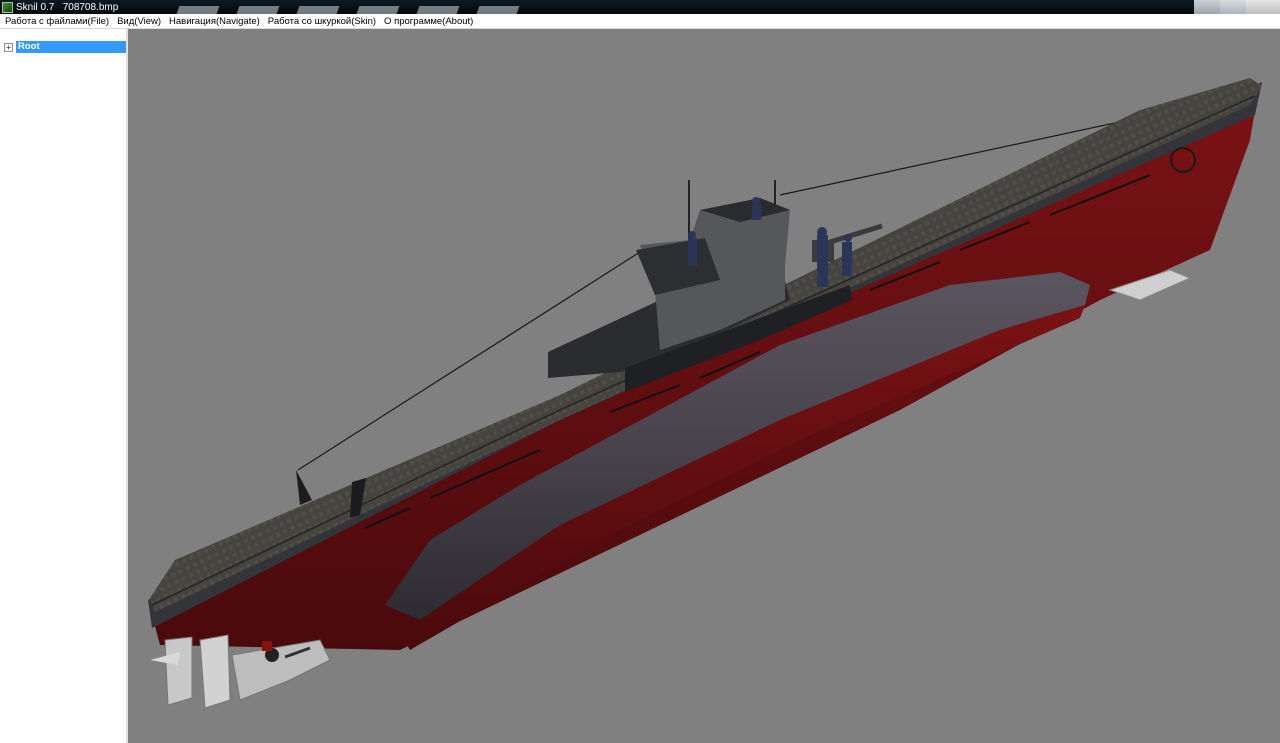  Describe the element at coordinates (8, 47) in the screenshot. I see `plus-icon: +` at that location.